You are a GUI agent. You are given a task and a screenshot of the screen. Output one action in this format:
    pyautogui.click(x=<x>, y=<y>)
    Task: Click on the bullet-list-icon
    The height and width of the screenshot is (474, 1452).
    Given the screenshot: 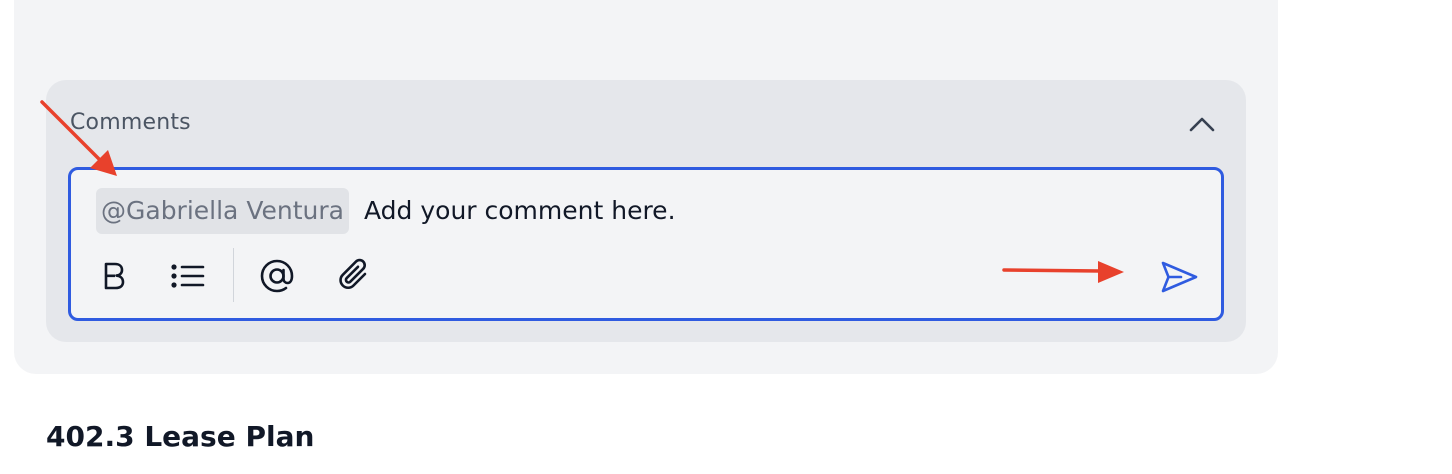 What is the action you would take?
    pyautogui.click(x=188, y=276)
    